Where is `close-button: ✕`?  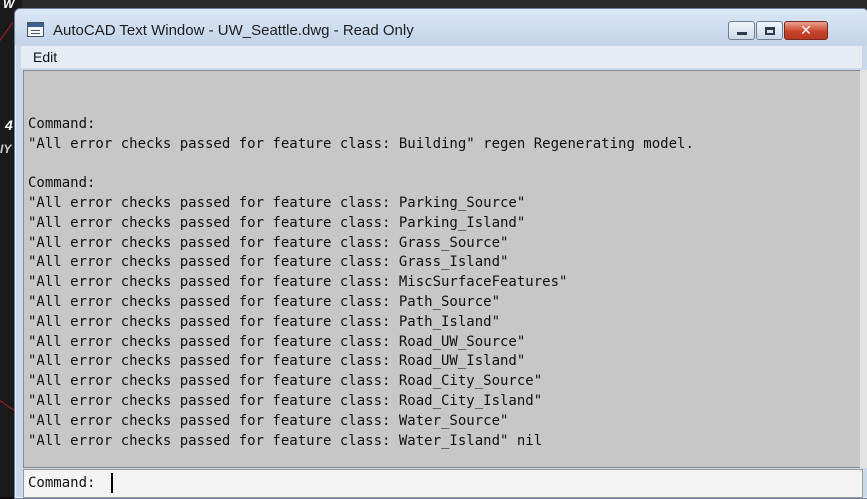
close-button: ✕ is located at coordinates (806, 30).